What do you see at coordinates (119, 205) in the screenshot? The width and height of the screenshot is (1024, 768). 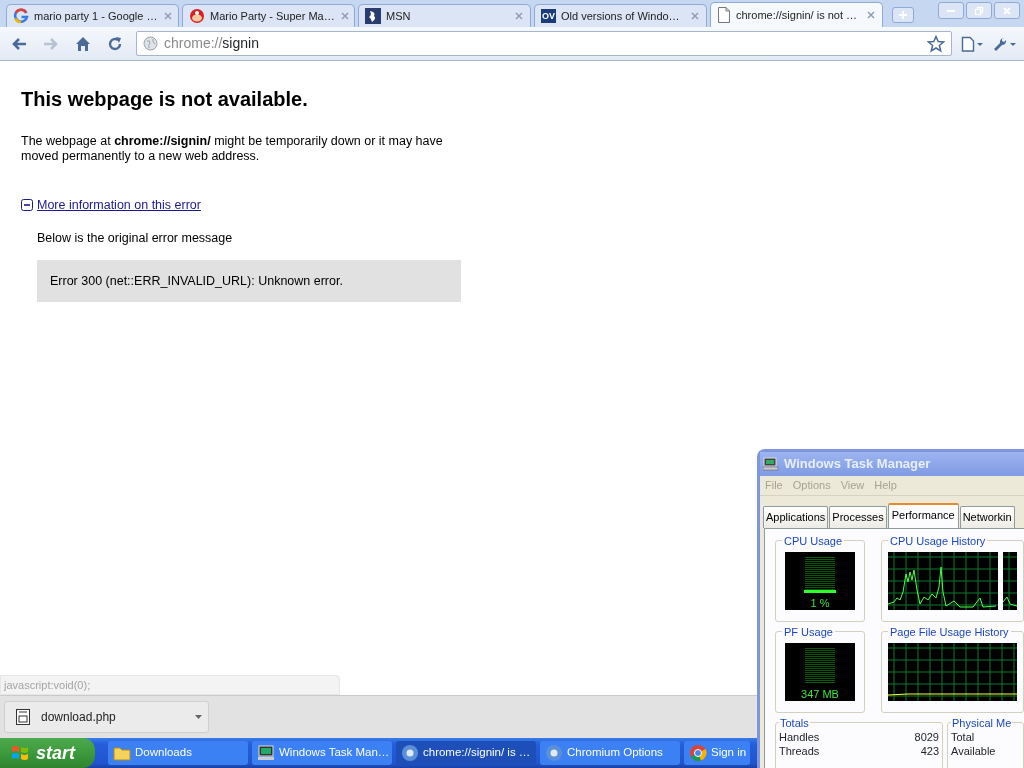 I see `more-info-link: More information on this error` at bounding box center [119, 205].